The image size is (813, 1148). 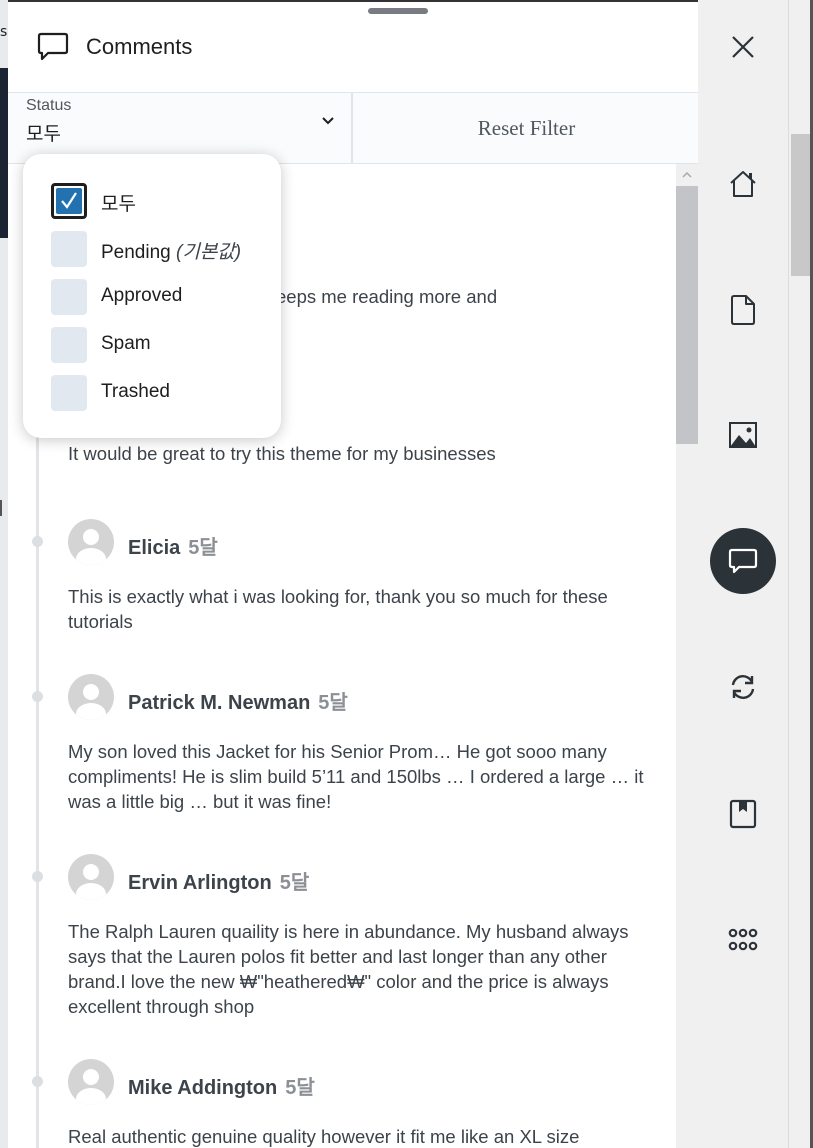 I want to click on author-name: Ervin Arlington, so click(x=200, y=883).